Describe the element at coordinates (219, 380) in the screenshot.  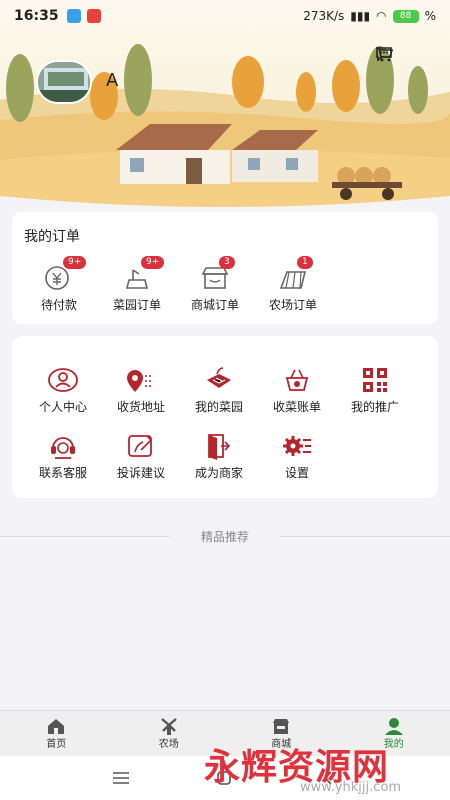
I see `garden-bed-icon` at that location.